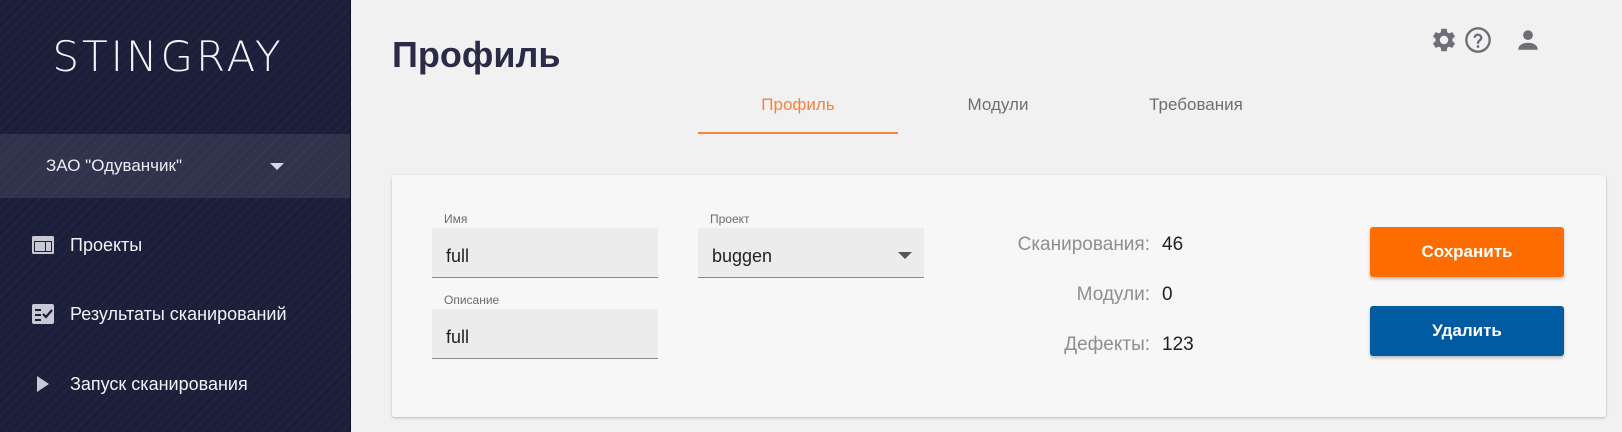 Image resolution: width=1622 pixels, height=432 pixels. Describe the element at coordinates (178, 313) in the screenshot. I see `sidebar-item-label: Результаты сканирований` at that location.